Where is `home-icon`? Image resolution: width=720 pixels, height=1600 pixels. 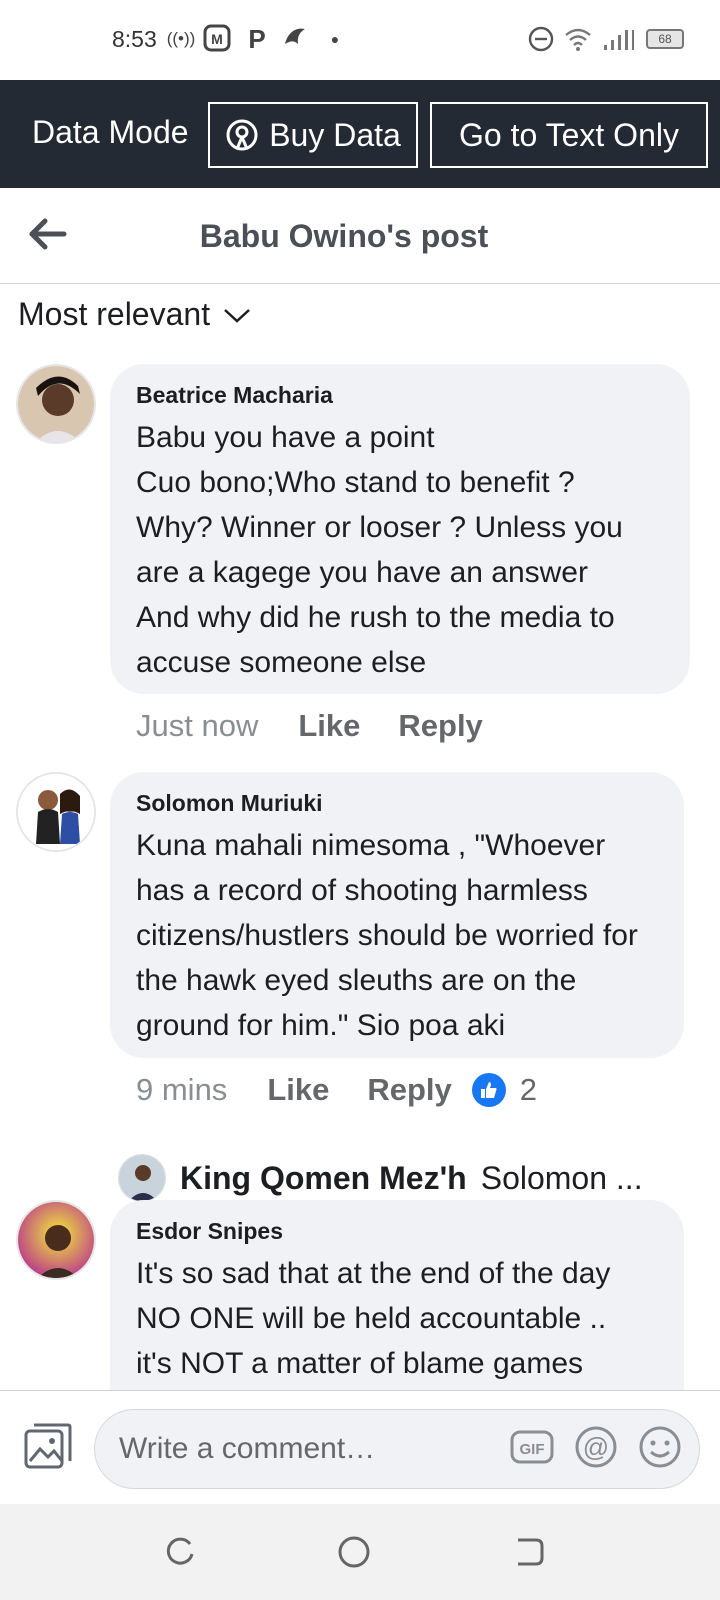 home-icon is located at coordinates (354, 1552).